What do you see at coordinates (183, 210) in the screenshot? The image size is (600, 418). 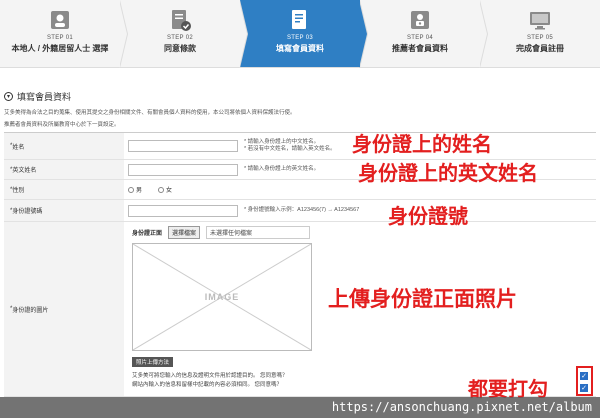 I see `id-number-input` at bounding box center [183, 210].